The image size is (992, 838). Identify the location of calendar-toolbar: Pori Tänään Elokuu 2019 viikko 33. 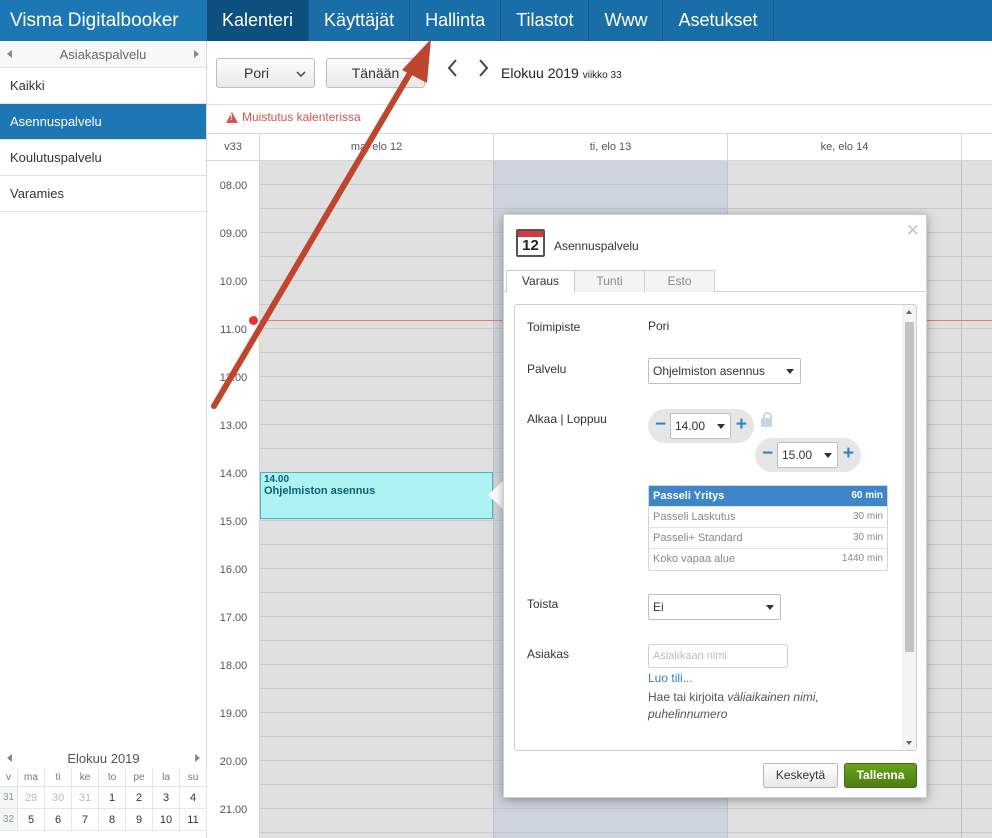
(599, 73).